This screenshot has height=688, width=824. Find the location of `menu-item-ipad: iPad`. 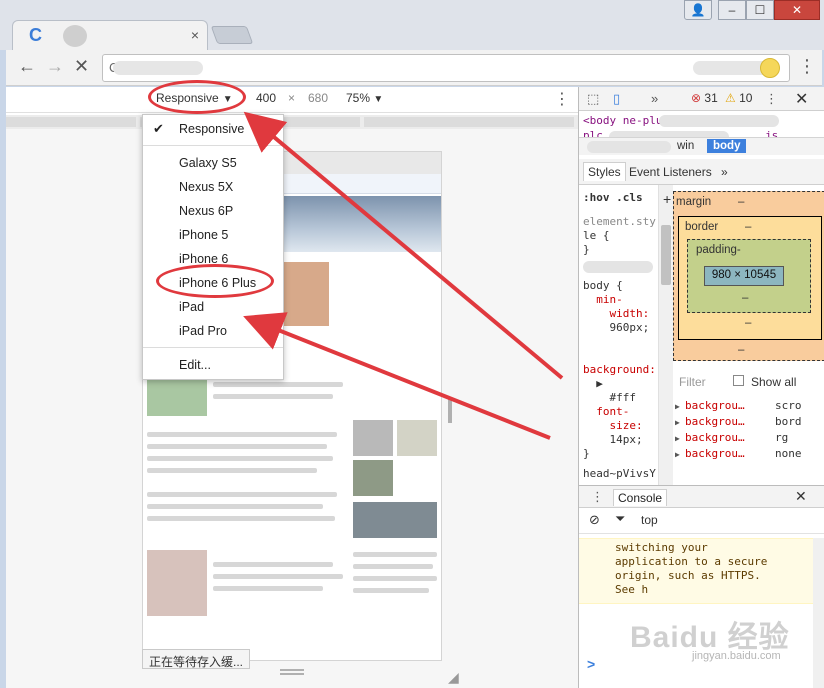

menu-item-ipad: iPad is located at coordinates (213, 307).